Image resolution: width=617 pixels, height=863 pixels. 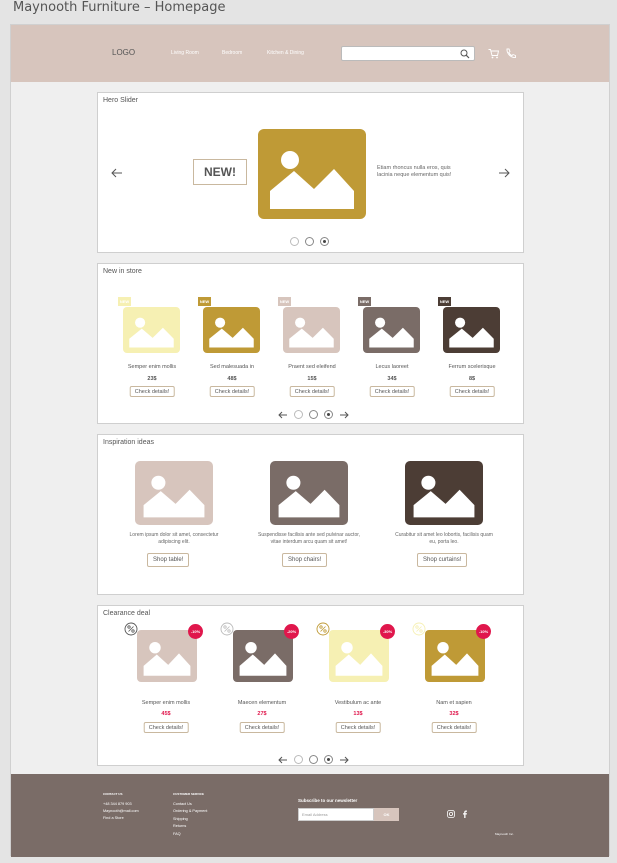 I want to click on product-price: 27$, so click(x=262, y=714).